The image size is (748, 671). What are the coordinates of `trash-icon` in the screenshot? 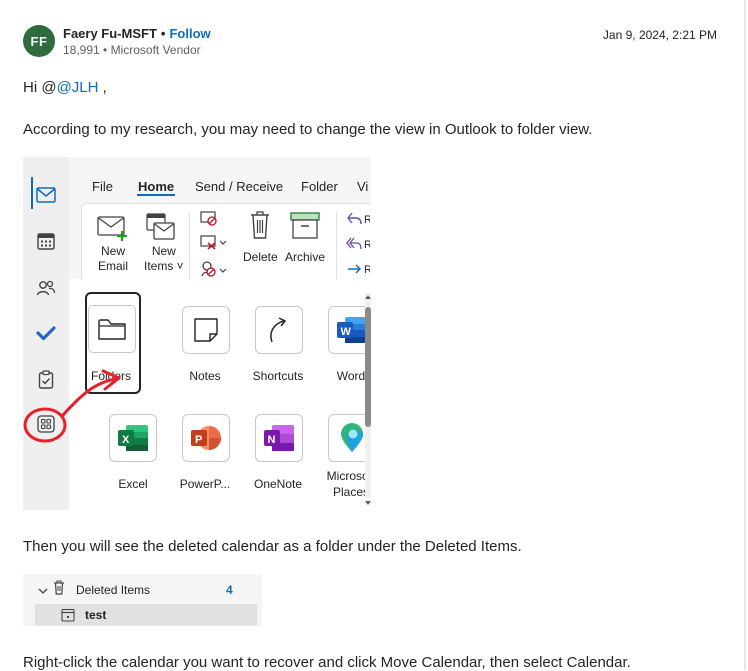 It's located at (59, 590).